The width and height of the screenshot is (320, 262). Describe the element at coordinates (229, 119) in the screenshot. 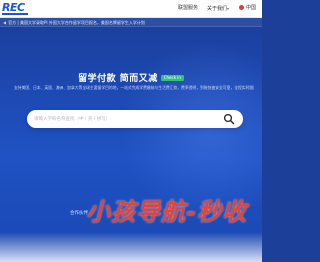

I see `search-icon` at that location.